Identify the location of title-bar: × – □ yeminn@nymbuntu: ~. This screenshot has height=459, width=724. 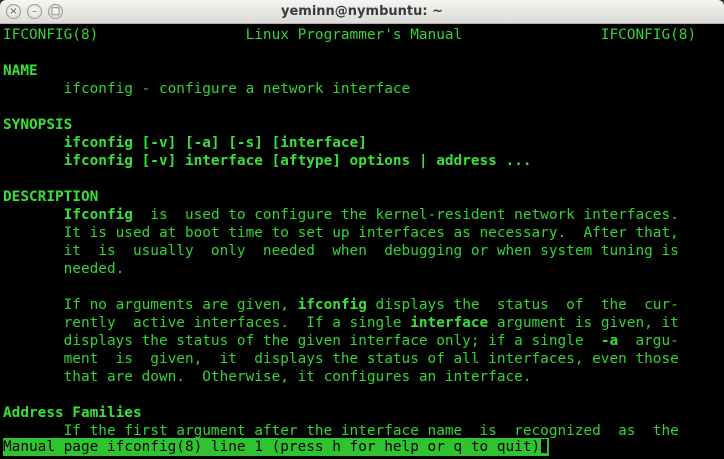
(362, 12).